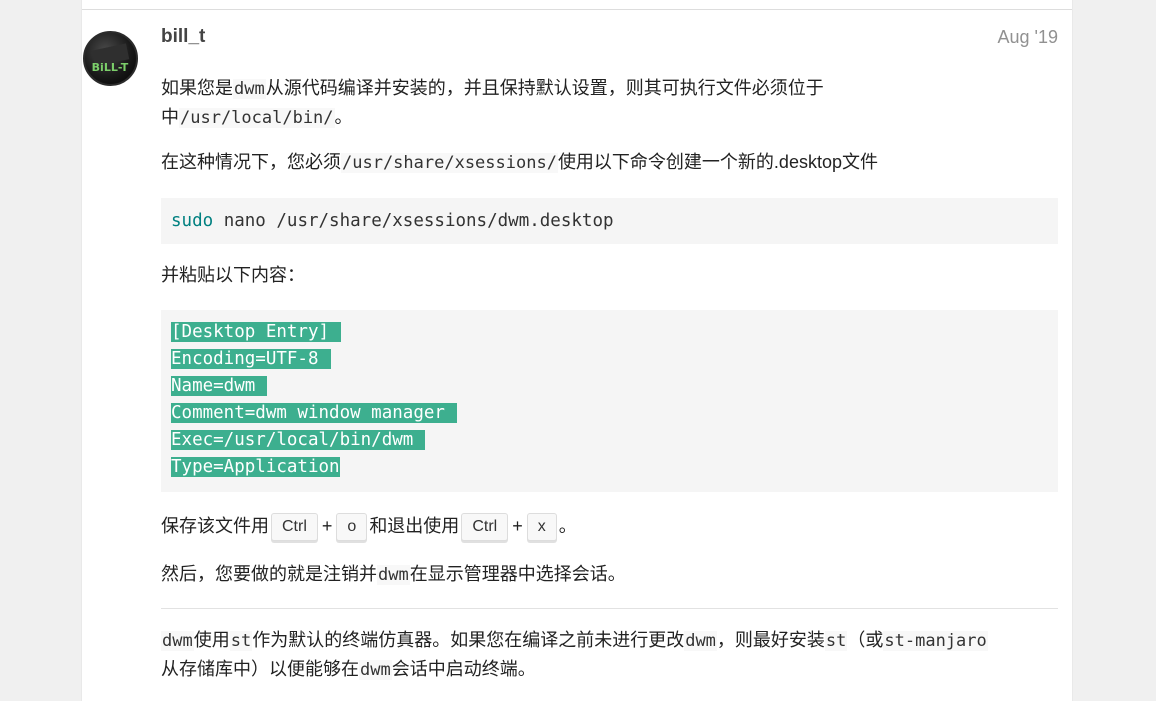  I want to click on code-keyword: sudo, so click(192, 221).